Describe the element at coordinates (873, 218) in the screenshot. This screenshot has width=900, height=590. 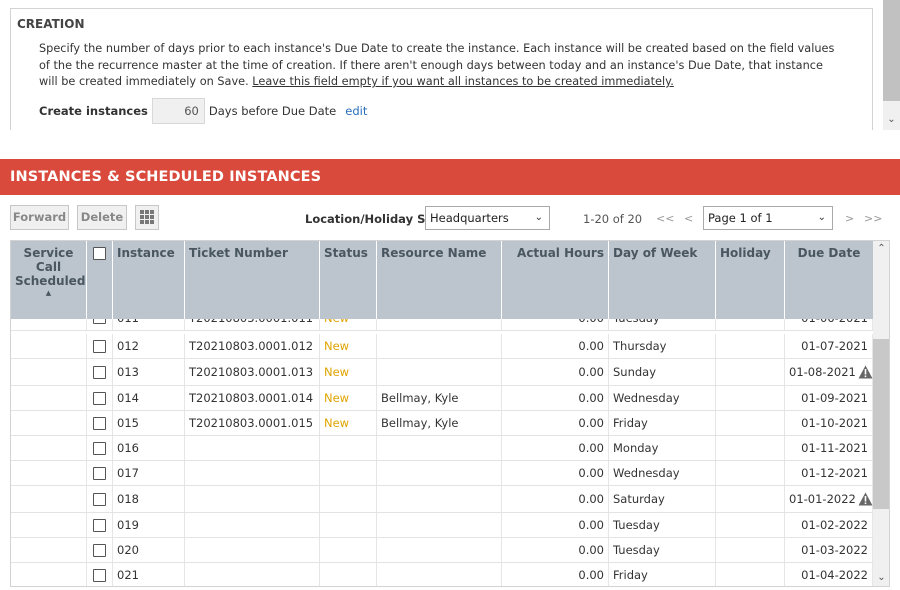
I see `last-page-button: >>` at that location.